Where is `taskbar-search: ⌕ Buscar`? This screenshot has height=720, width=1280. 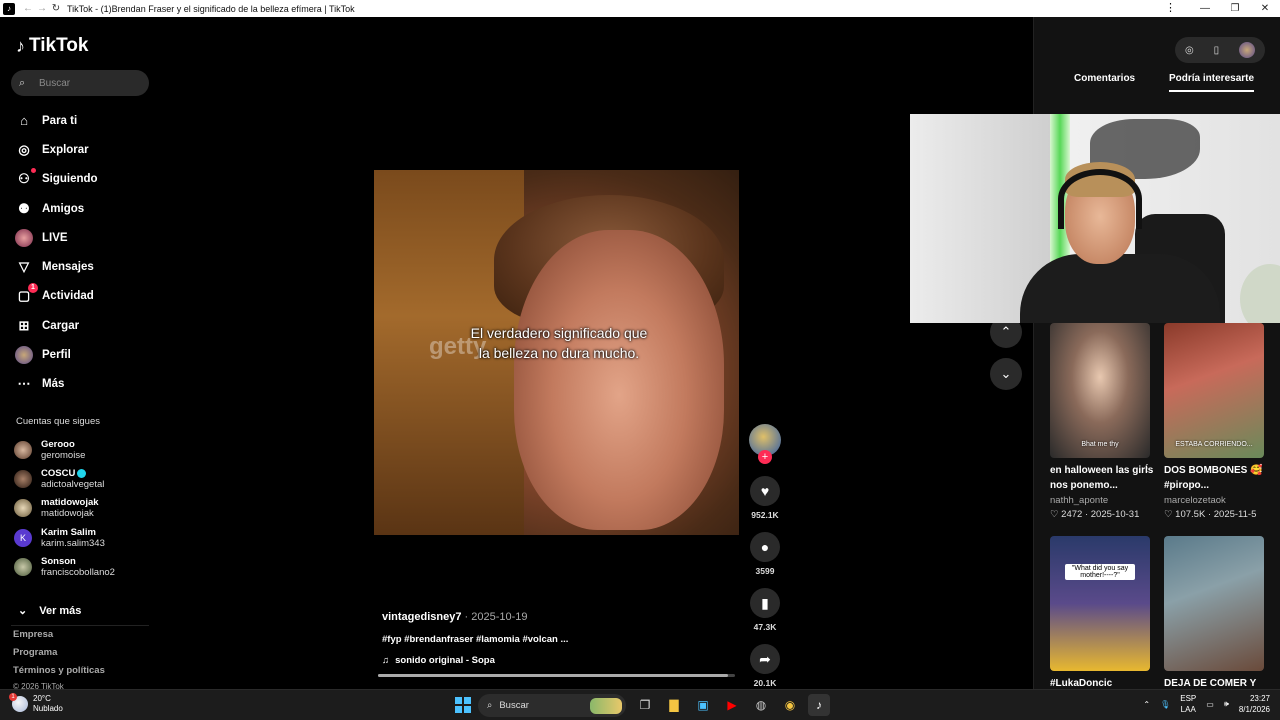
taskbar-search: ⌕ Buscar is located at coordinates (552, 705).